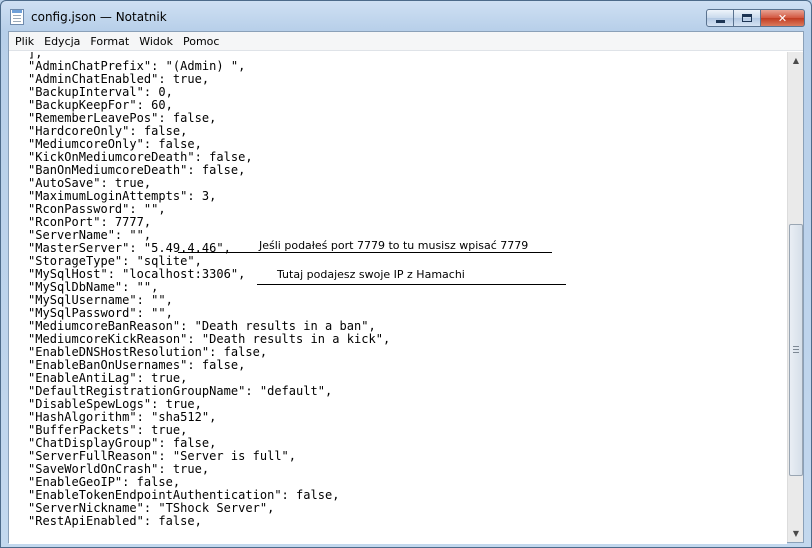  I want to click on menu-widok: Widok, so click(156, 41).